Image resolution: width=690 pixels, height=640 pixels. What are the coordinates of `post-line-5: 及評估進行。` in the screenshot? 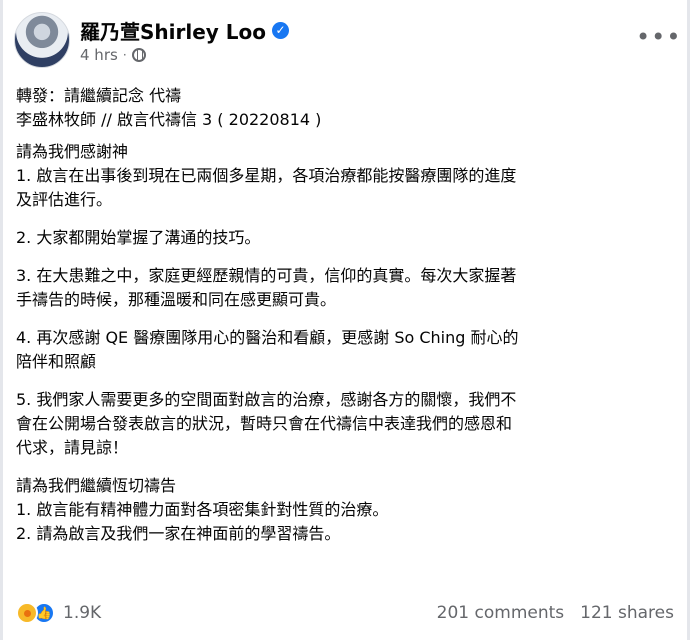 It's located at (64, 199).